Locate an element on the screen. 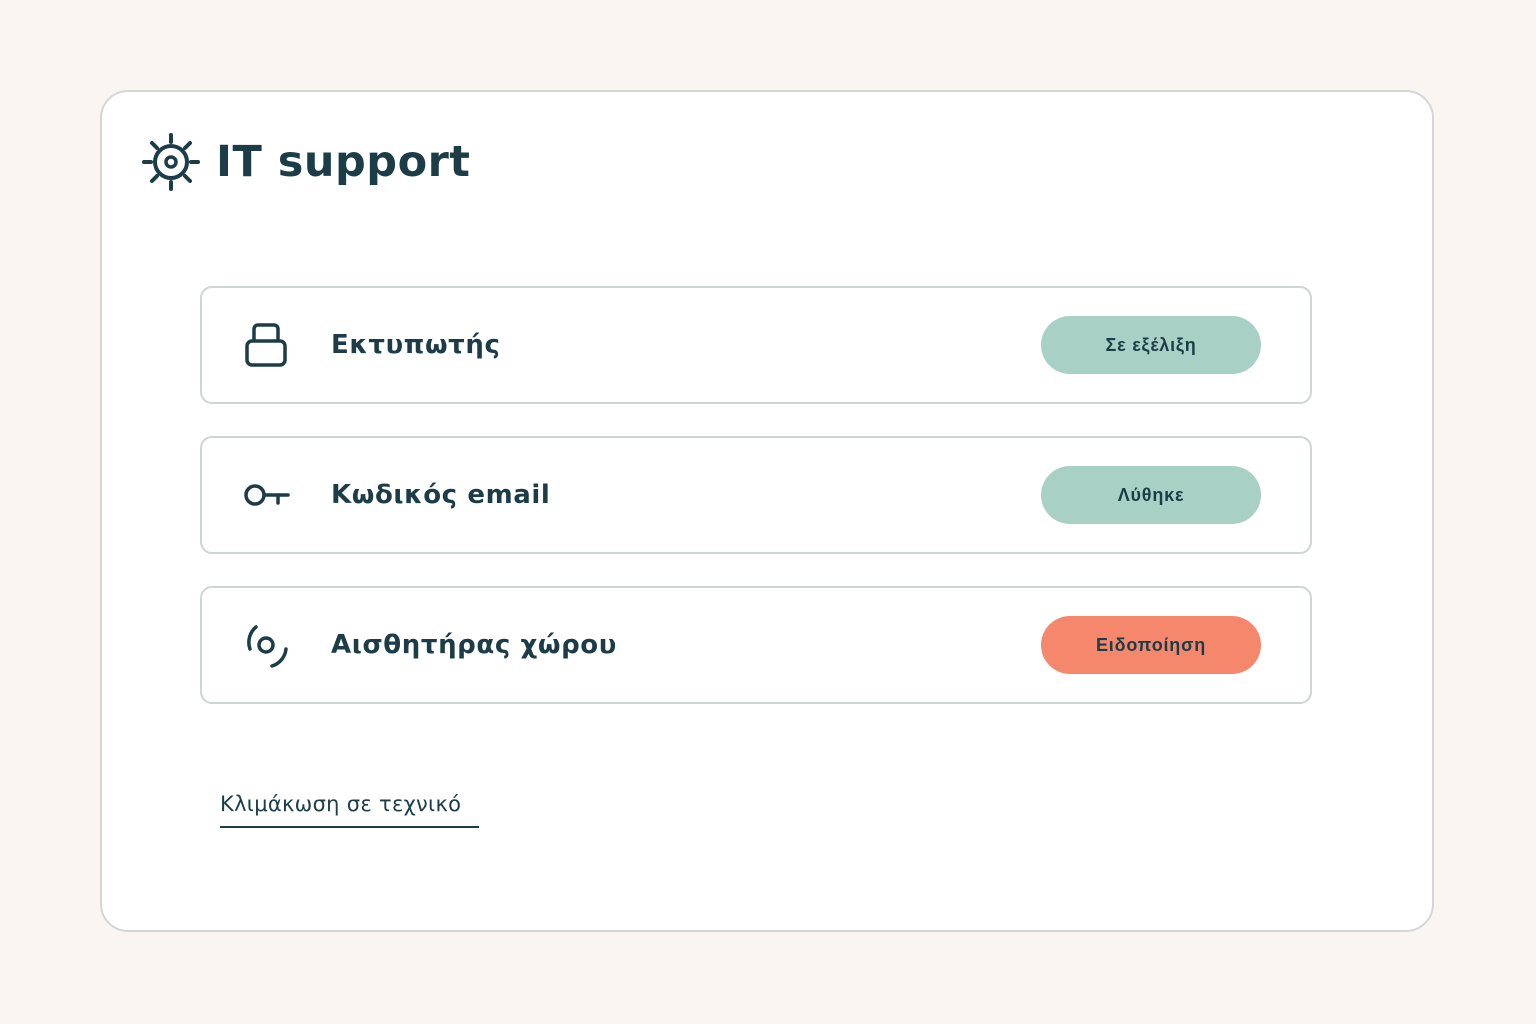 This screenshot has height=1024, width=1536. ticket-label: Κωδικός email is located at coordinates (441, 495).